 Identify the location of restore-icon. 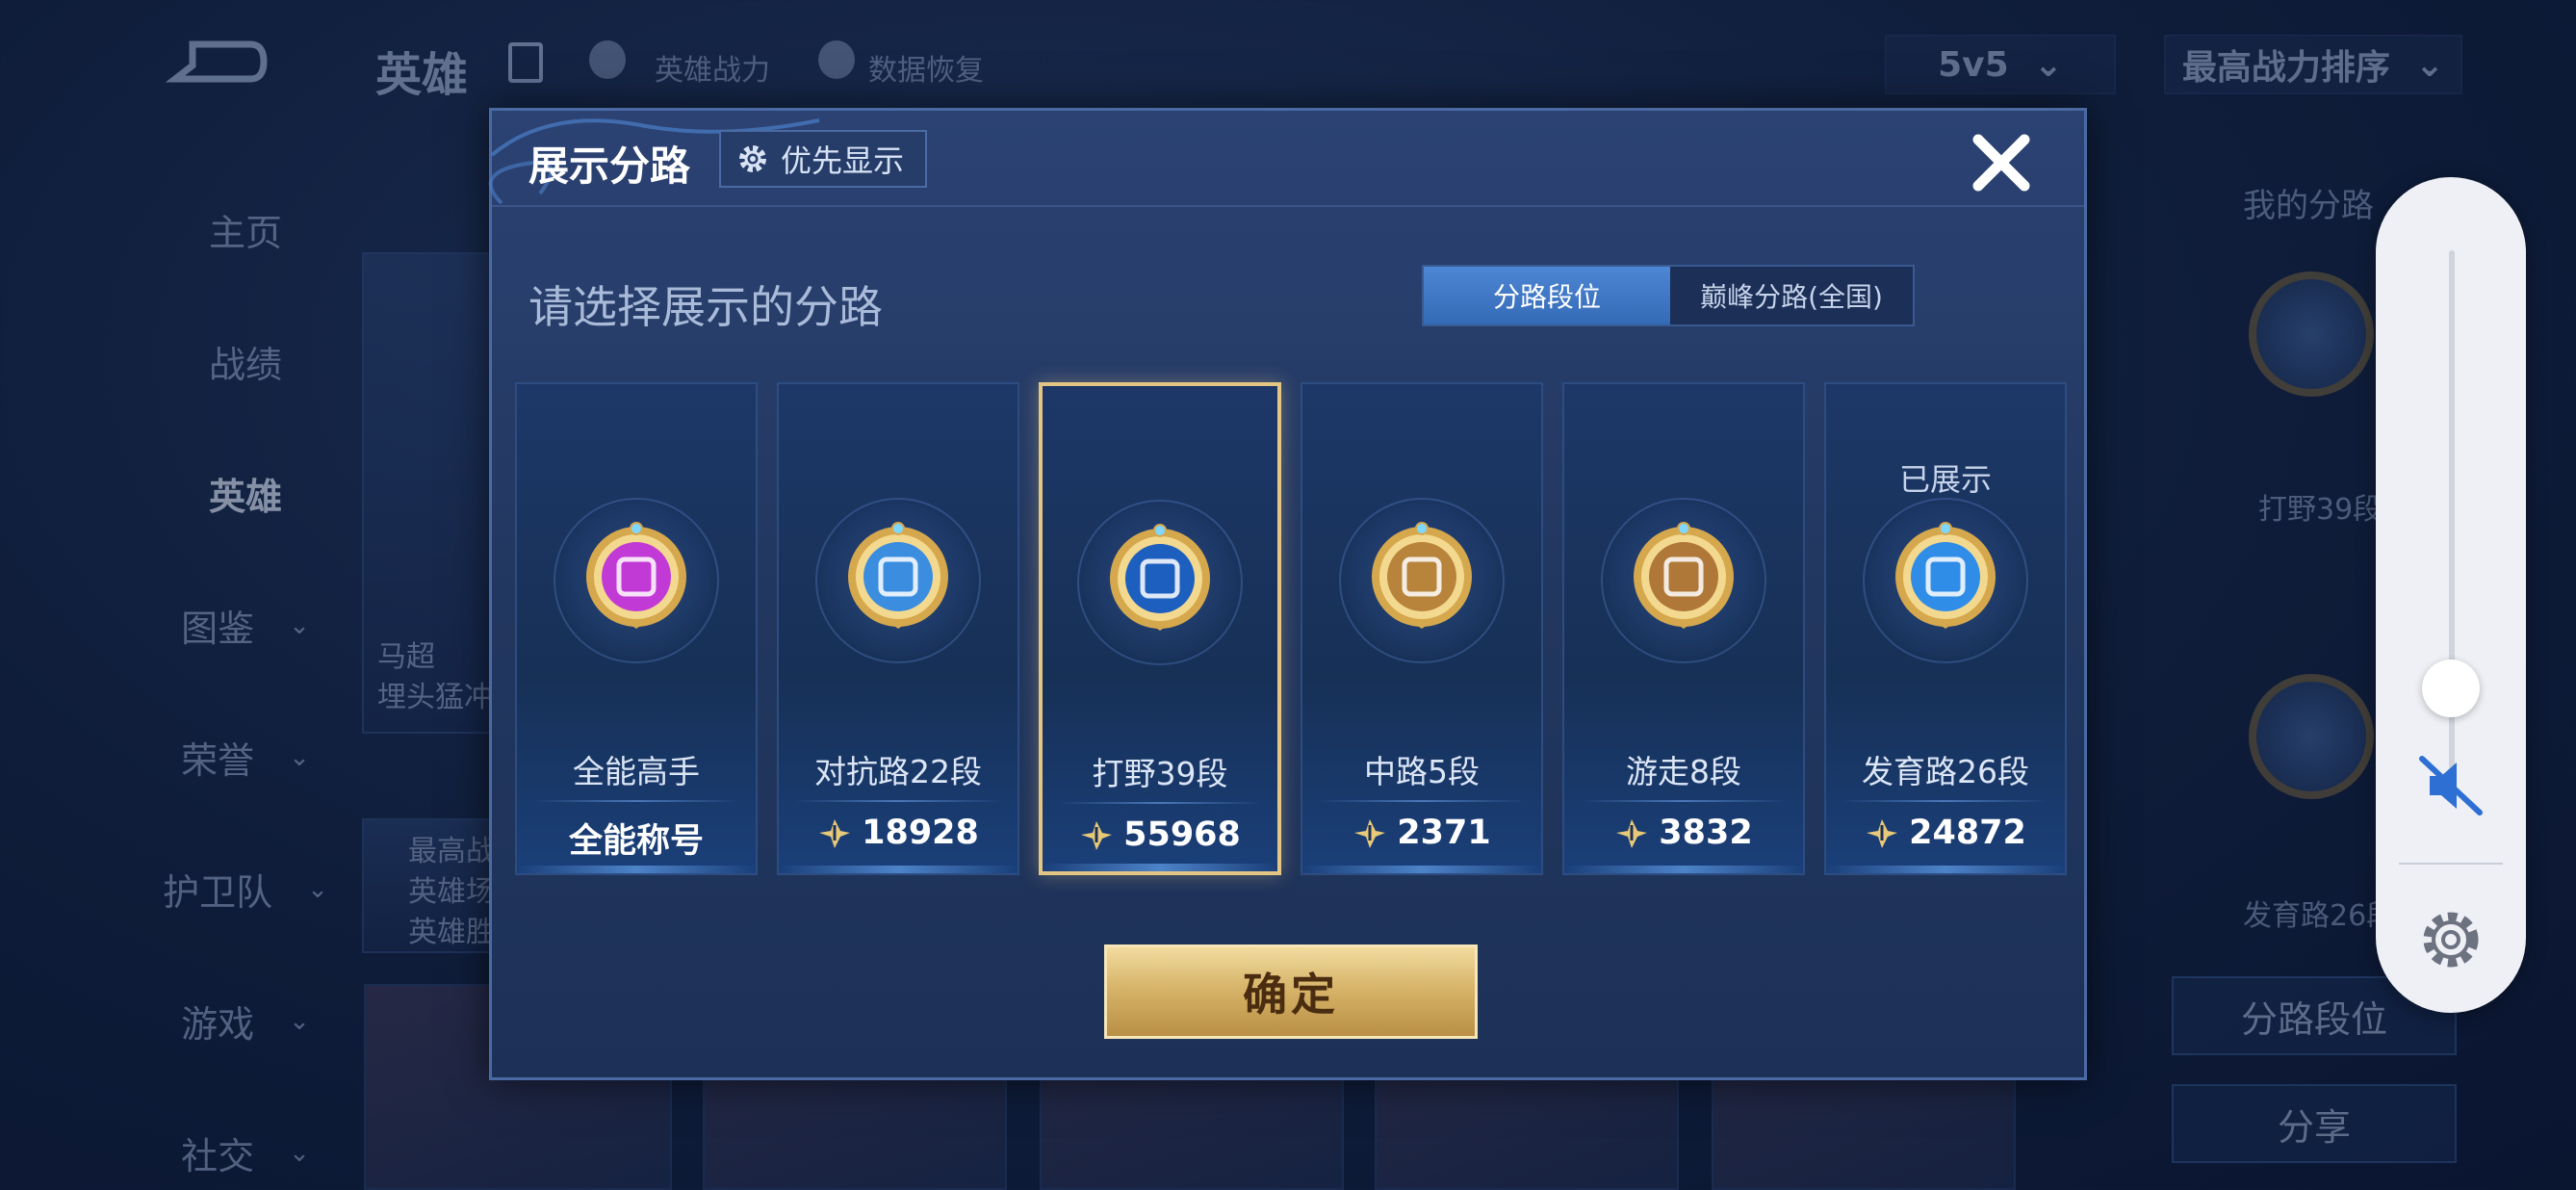
(837, 60).